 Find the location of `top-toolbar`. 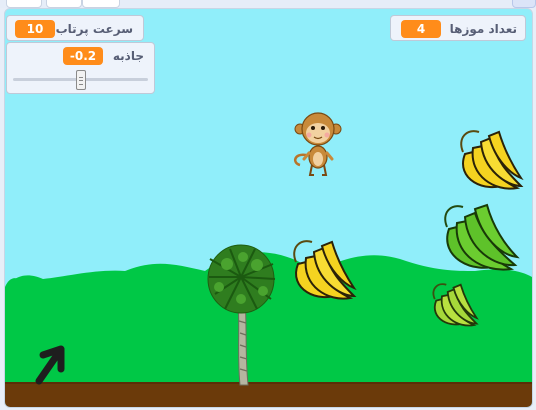

top-toolbar is located at coordinates (268, 4).